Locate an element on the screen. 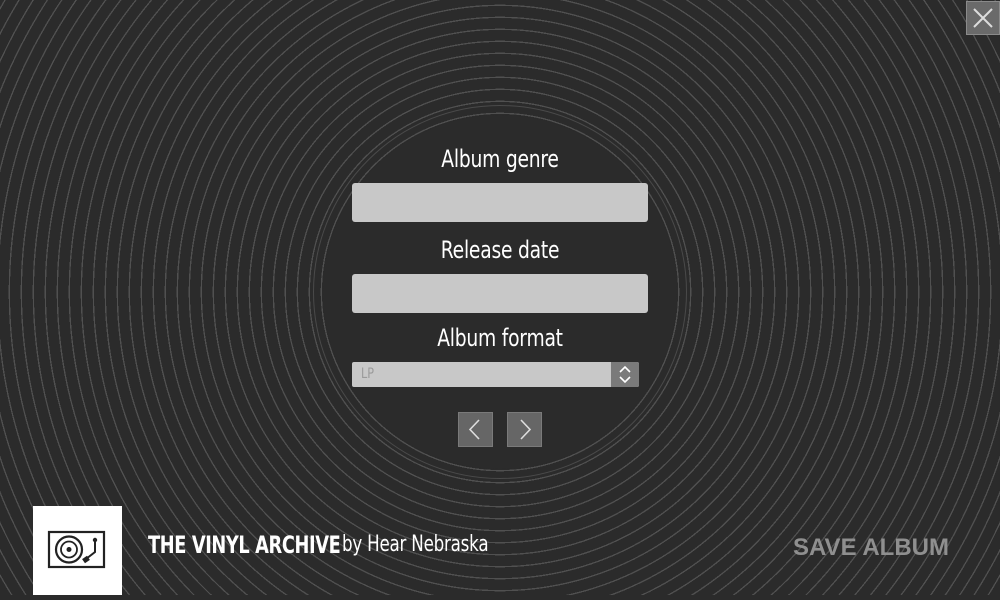 This screenshot has width=1000, height=600. album-format-value: LP is located at coordinates (367, 374).